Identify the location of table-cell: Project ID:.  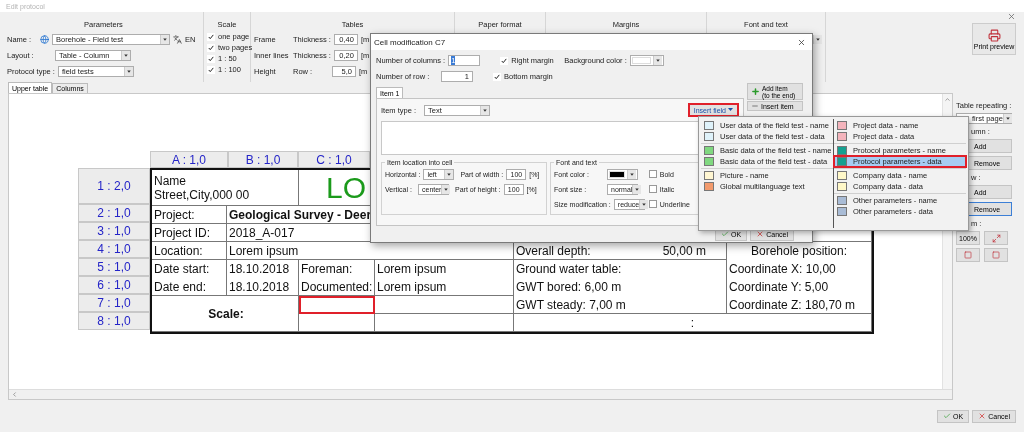
(189, 233).